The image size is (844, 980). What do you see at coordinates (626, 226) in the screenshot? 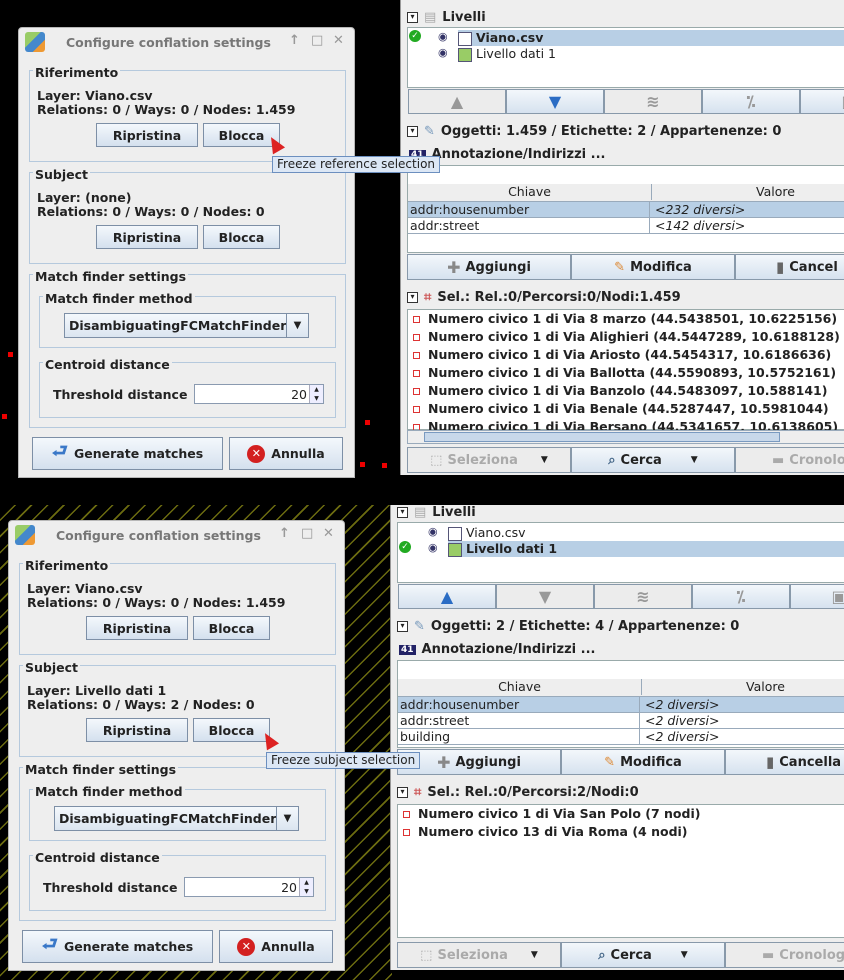
I see `tag-row: addr:street <142 diversi>` at bounding box center [626, 226].